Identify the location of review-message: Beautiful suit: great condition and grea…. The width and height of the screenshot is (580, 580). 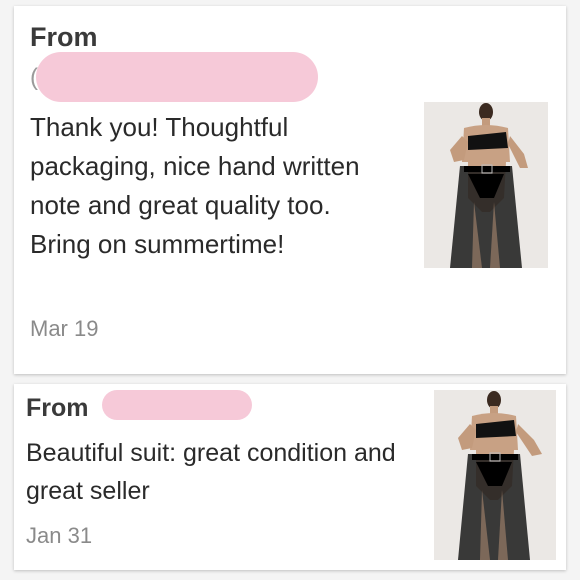
(211, 472).